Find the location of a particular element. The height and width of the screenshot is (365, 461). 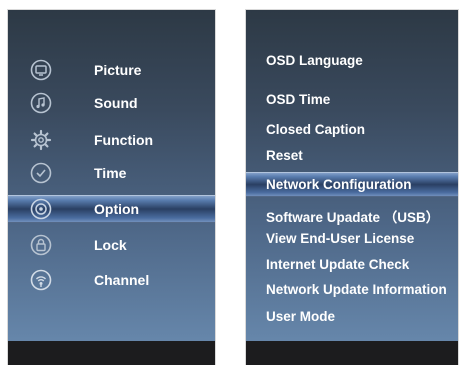

option-item-label: OSD Time is located at coordinates (298, 99).